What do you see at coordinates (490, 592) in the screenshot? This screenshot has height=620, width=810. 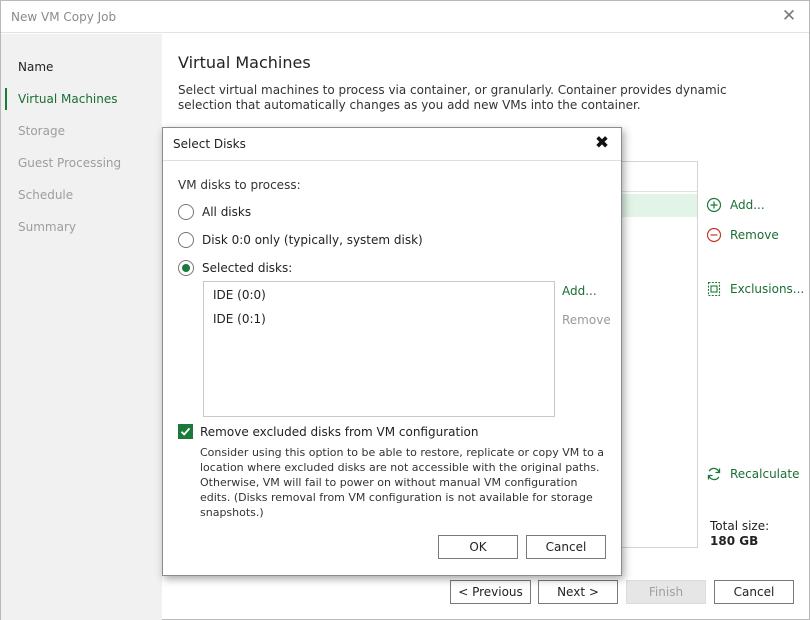 I see `previous-button: < Previous` at bounding box center [490, 592].